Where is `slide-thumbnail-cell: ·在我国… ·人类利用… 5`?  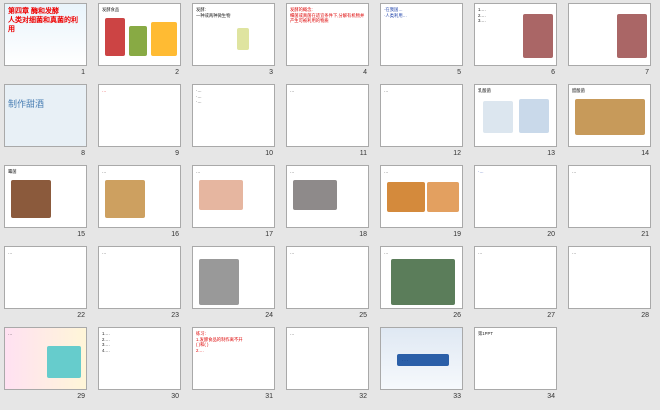
slide-thumbnail-cell: ·在我国… ·人类利用… 5 is located at coordinates (421, 41).